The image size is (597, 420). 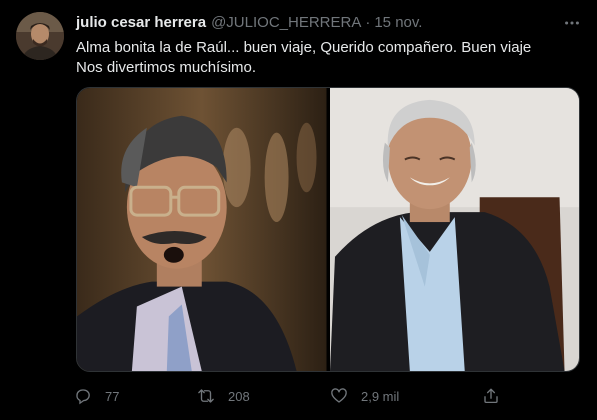 I want to click on reply-icon, so click(x=83, y=397).